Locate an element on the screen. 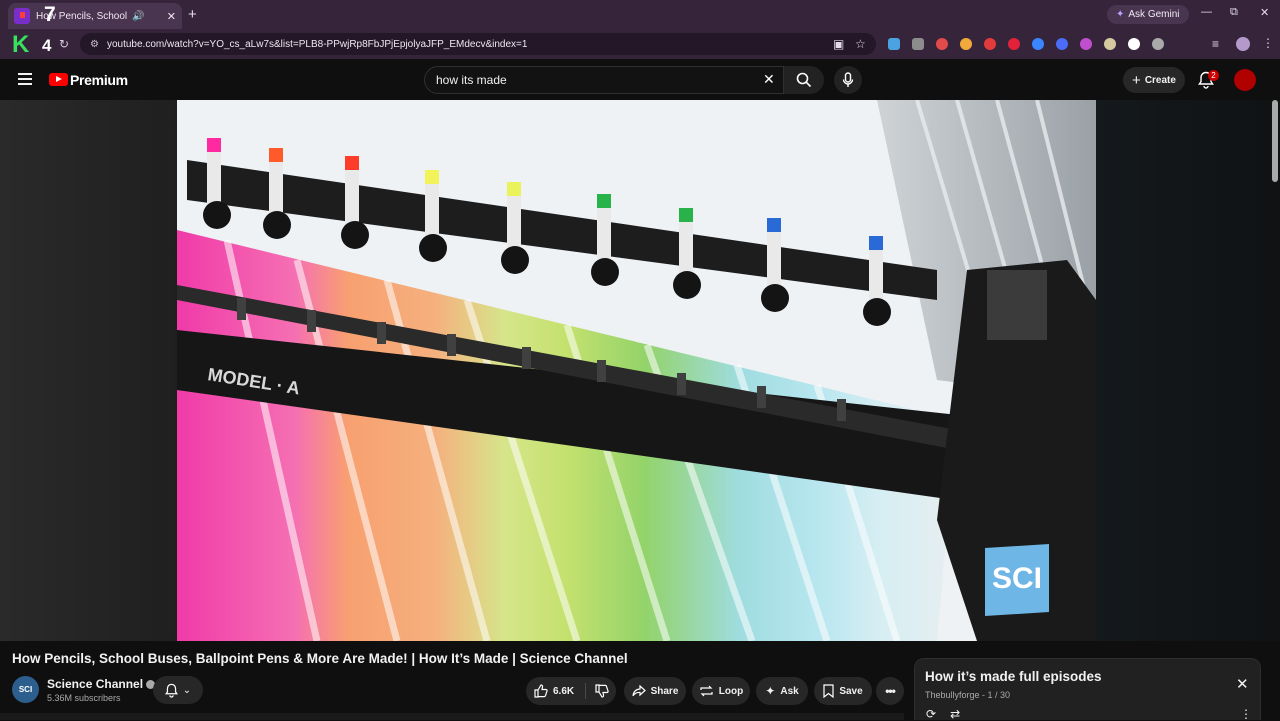  guide-menu-icon is located at coordinates (25, 79).